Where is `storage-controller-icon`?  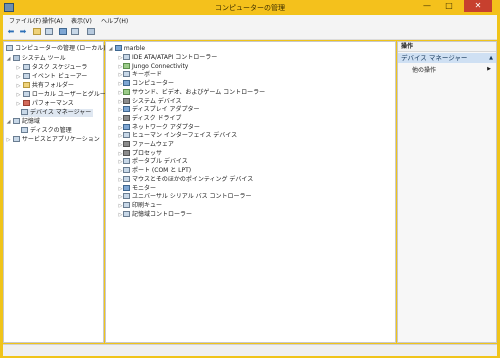 storage-controller-icon is located at coordinates (126, 213).